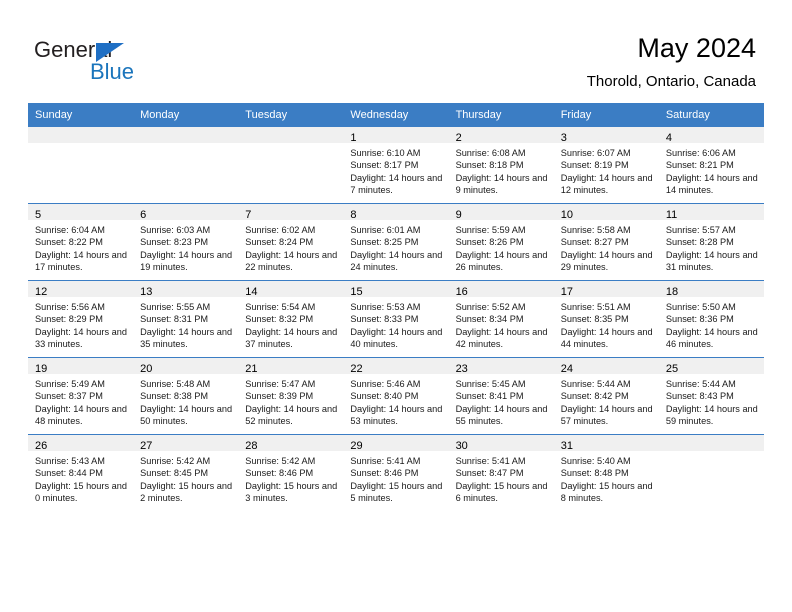 This screenshot has width=792, height=612. I want to click on day-number-band: 29, so click(396, 443).